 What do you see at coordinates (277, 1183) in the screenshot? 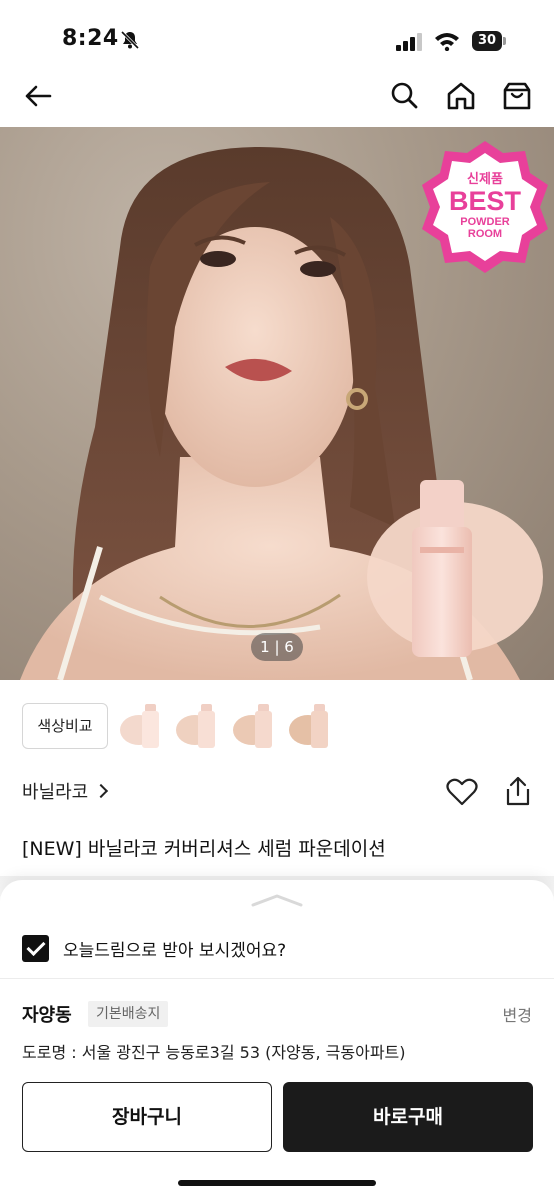
I see `home-indicator` at bounding box center [277, 1183].